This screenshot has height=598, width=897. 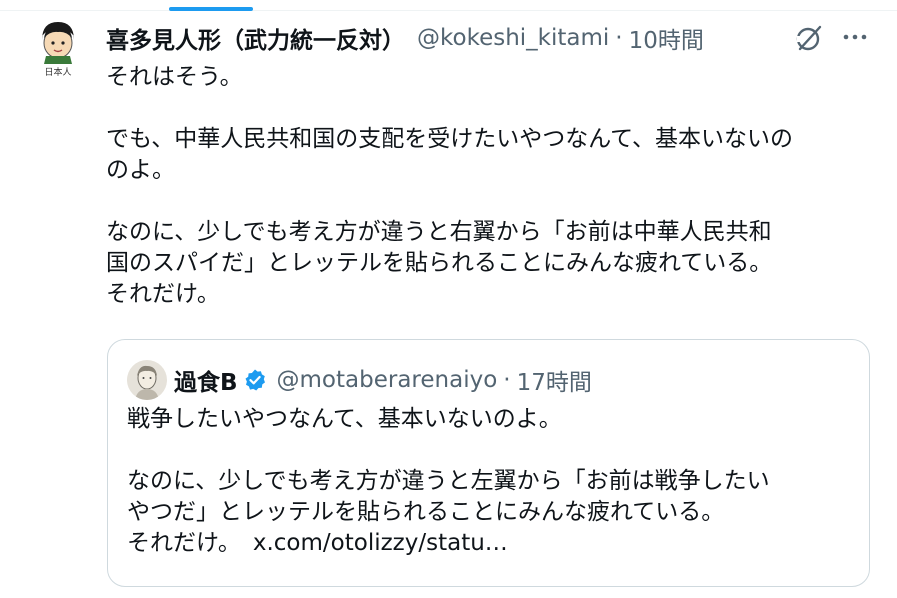 What do you see at coordinates (255, 380) in the screenshot?
I see `verified-badge-icon` at bounding box center [255, 380].